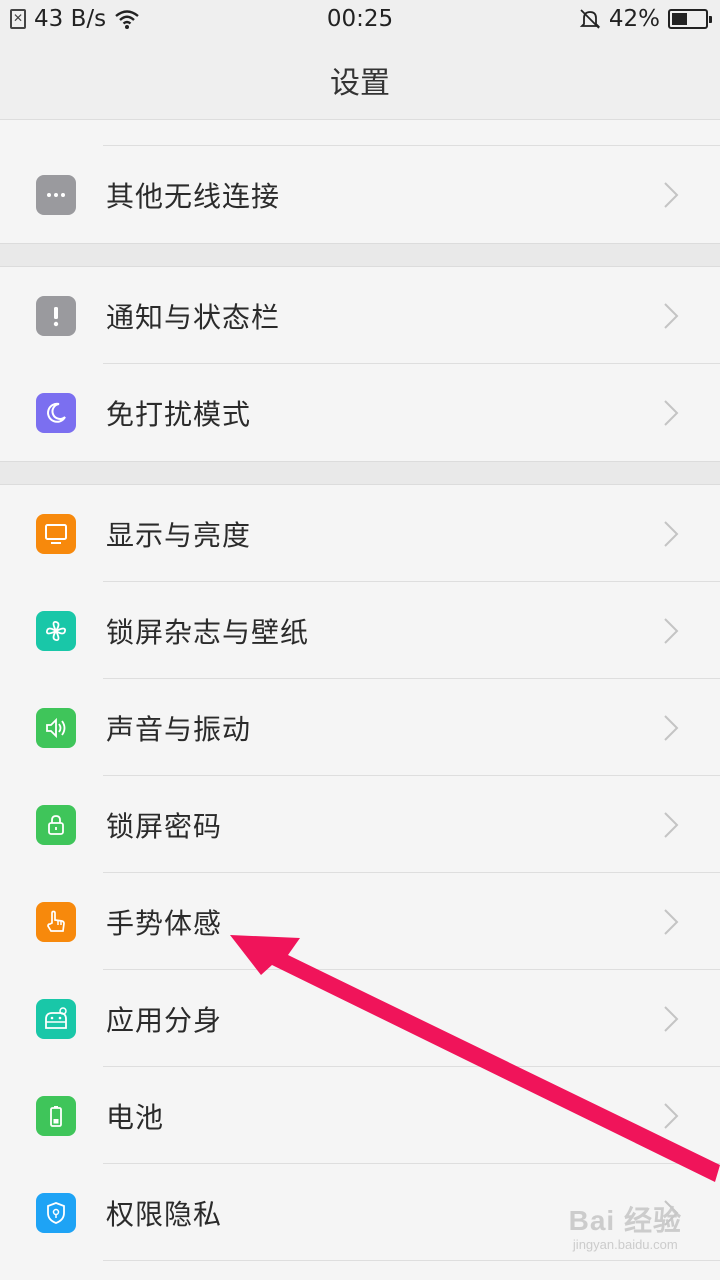 The height and width of the screenshot is (1280, 720). I want to click on settings-row-do-not-disturb: 免打扰模式, so click(360, 412).